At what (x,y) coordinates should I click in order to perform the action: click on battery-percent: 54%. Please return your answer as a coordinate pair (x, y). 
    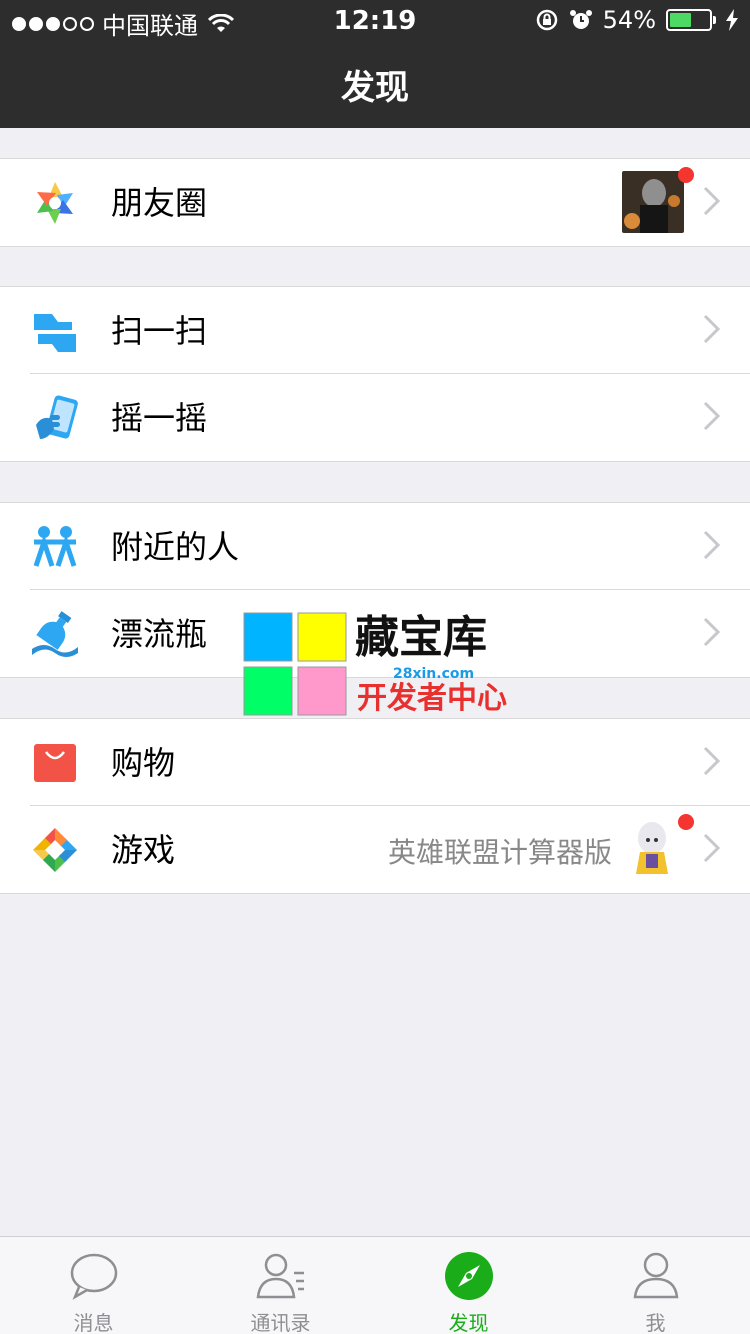
    Looking at the image, I should click on (629, 20).